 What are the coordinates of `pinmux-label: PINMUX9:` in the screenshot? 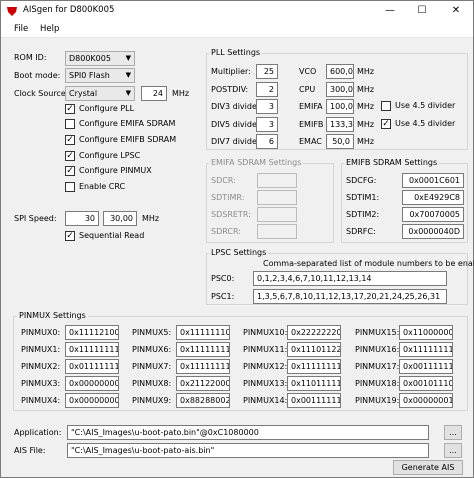 It's located at (152, 400).